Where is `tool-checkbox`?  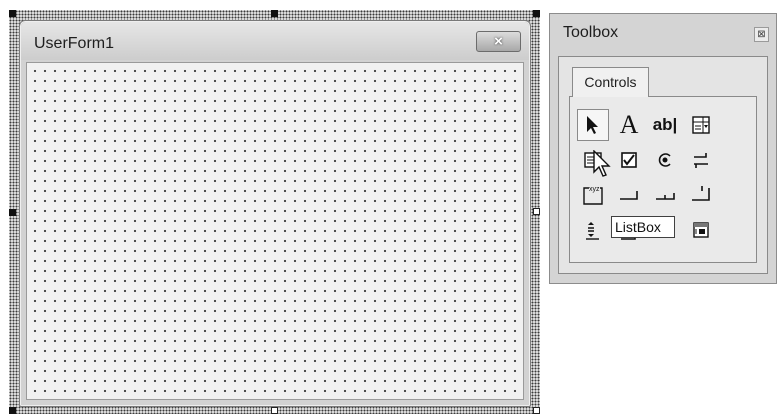
tool-checkbox is located at coordinates (629, 160).